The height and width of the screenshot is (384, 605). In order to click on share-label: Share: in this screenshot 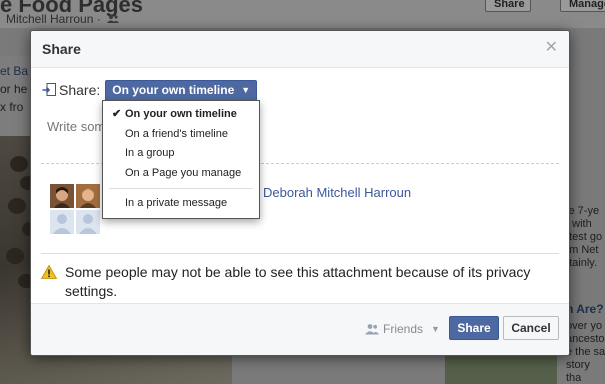, I will do `click(80, 90)`.